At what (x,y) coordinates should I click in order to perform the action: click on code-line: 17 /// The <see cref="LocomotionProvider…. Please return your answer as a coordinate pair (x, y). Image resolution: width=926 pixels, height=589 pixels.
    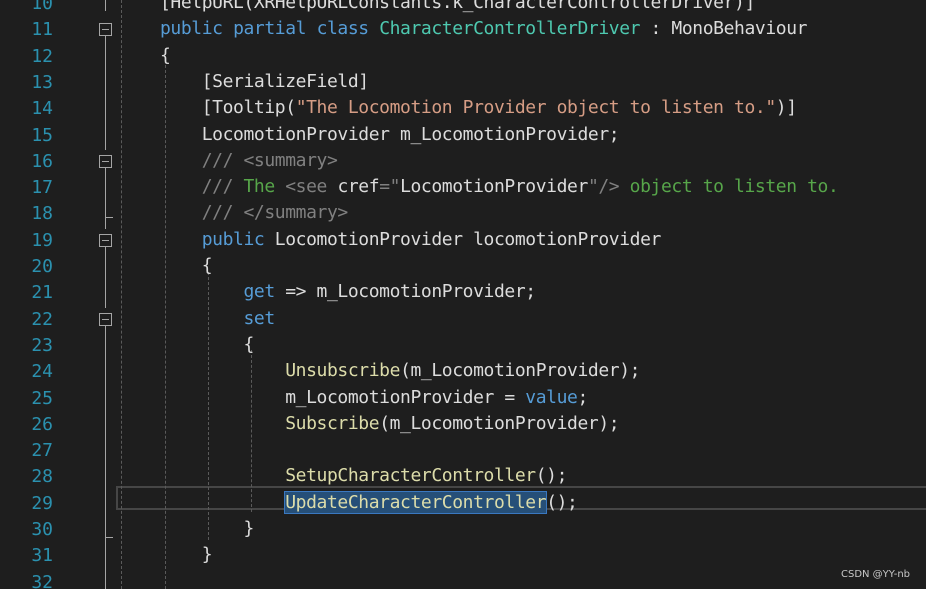
    Looking at the image, I should click on (463, 187).